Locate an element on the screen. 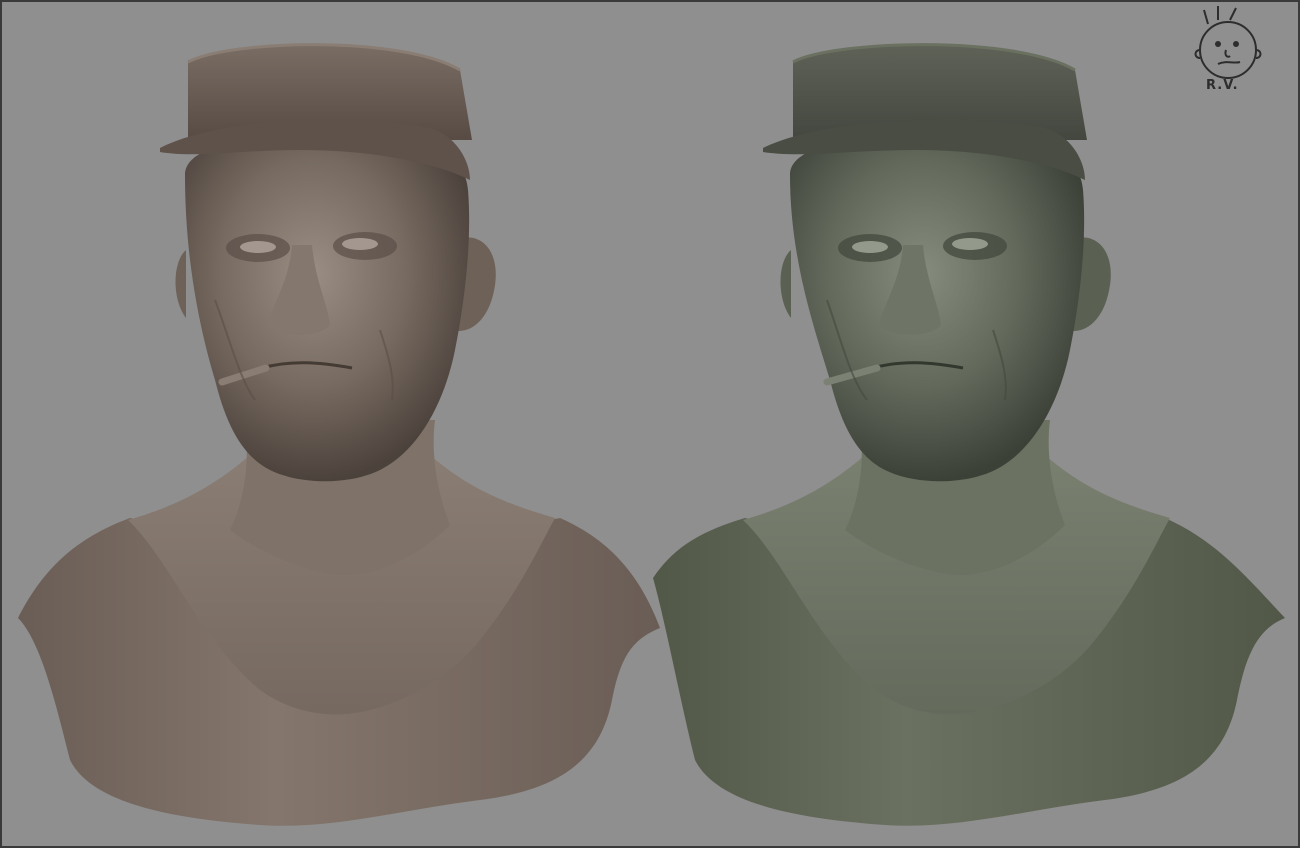  artist-signature: R.V. is located at coordinates (1222, 85).